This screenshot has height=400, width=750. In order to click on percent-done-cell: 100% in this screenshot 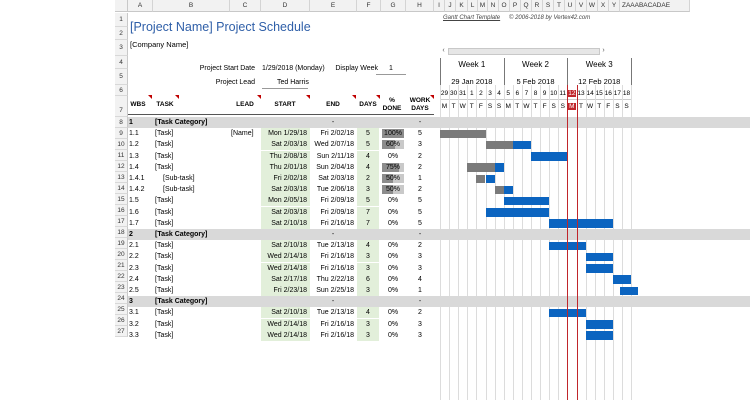, I will do `click(393, 133)`.